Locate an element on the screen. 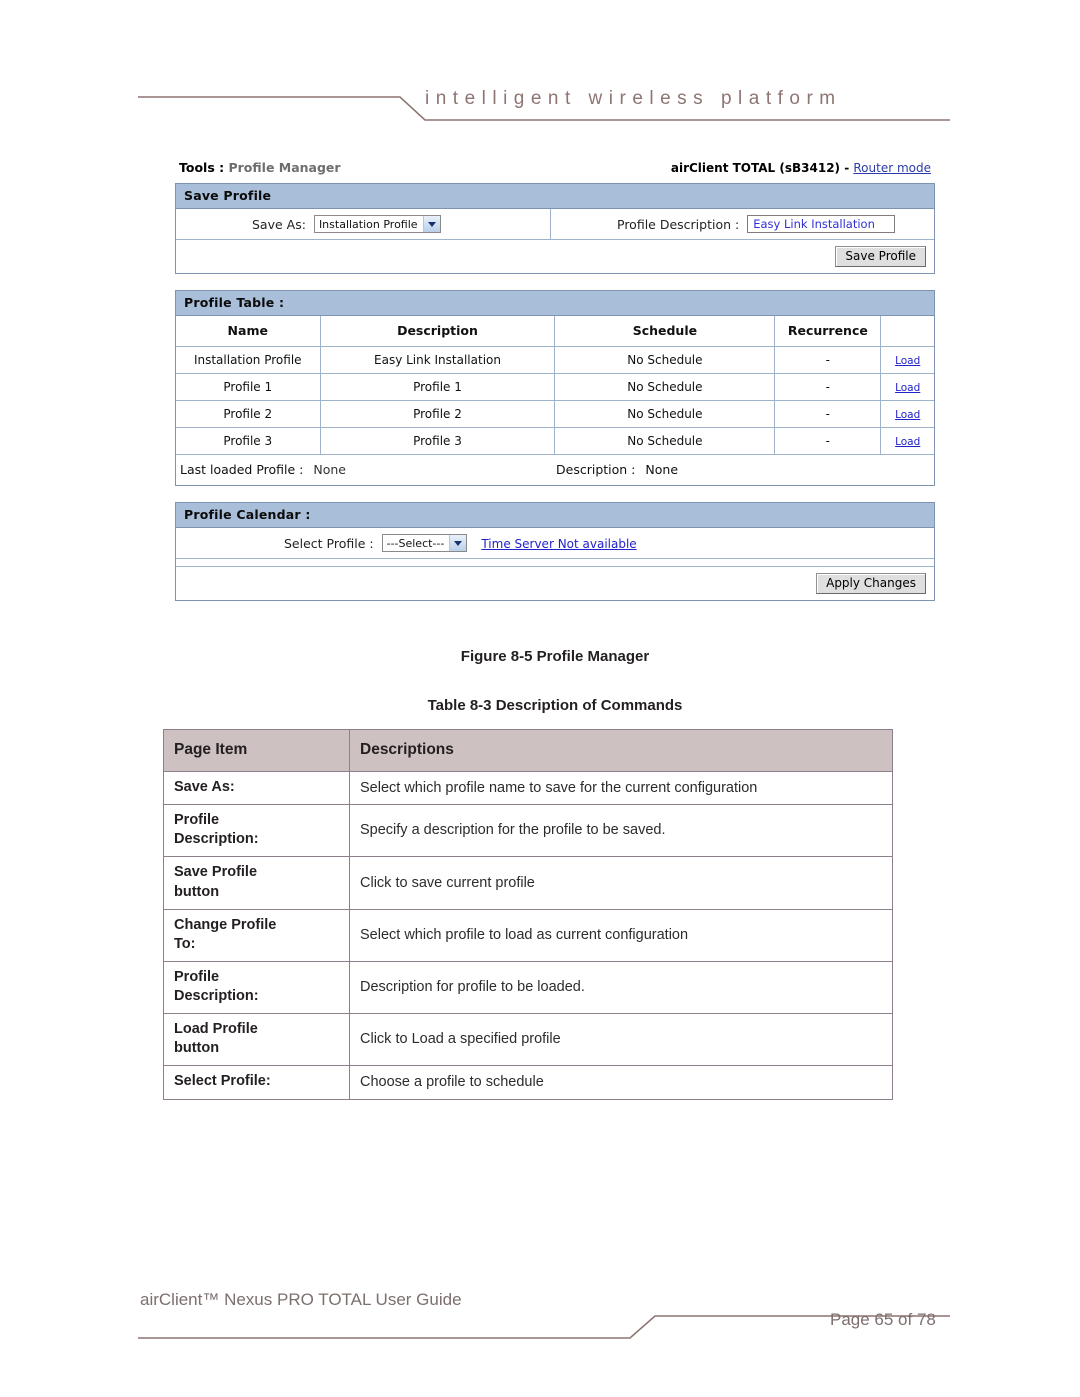 This screenshot has width=1080, height=1397. profile-description-label: Profile Description : is located at coordinates (678, 224).